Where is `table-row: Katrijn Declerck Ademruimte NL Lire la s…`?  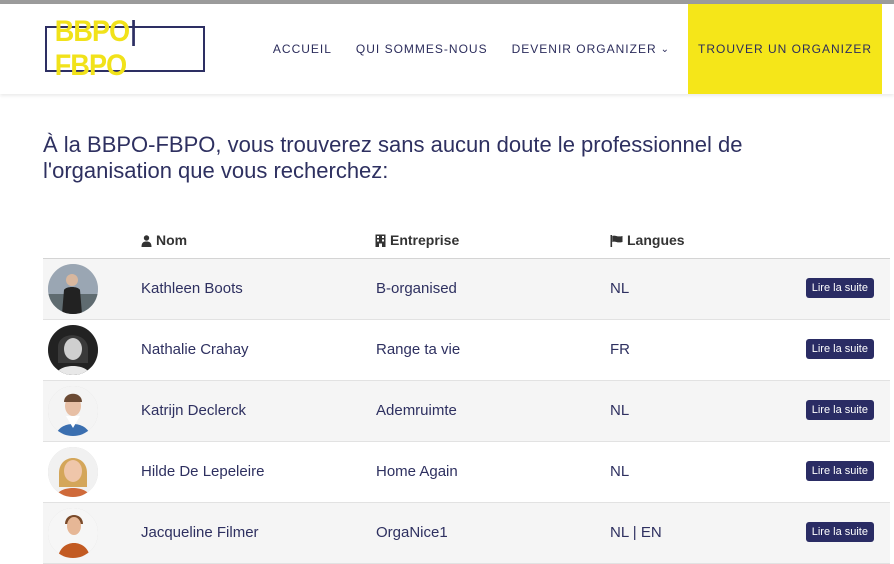
table-row: Katrijn Declerck Ademruimte NL Lire la s… is located at coordinates (466, 411).